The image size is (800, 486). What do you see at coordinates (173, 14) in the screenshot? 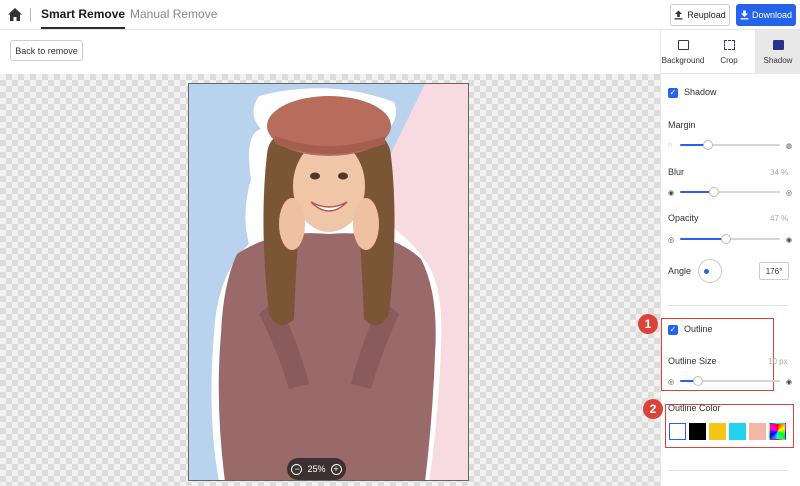
I see `tab-manual-remove: Manual Remove` at bounding box center [173, 14].